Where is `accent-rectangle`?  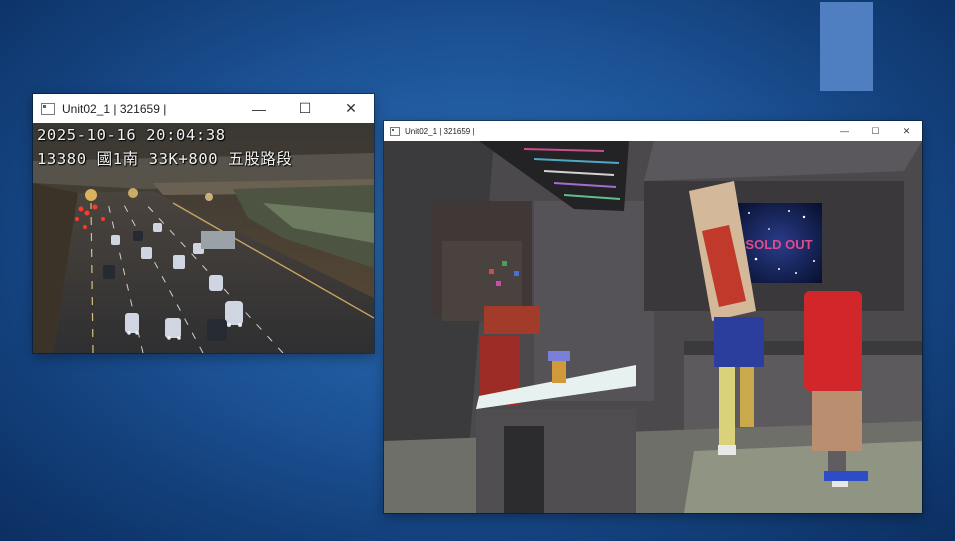 accent-rectangle is located at coordinates (846, 46).